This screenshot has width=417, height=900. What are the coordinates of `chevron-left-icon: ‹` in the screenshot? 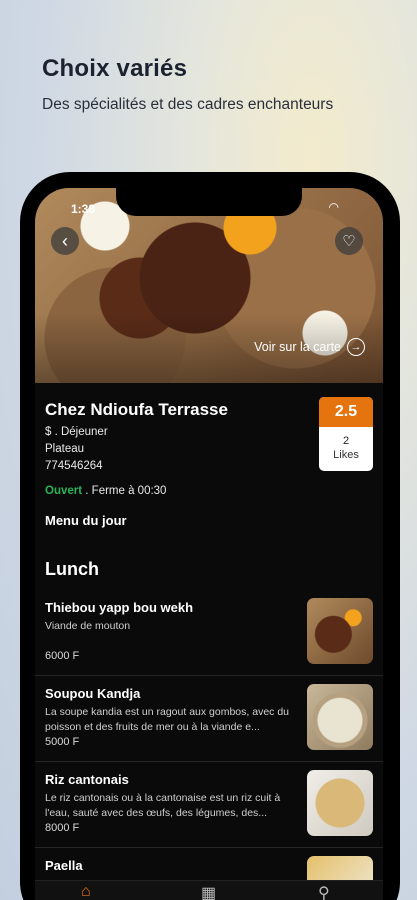 It's located at (65, 241).